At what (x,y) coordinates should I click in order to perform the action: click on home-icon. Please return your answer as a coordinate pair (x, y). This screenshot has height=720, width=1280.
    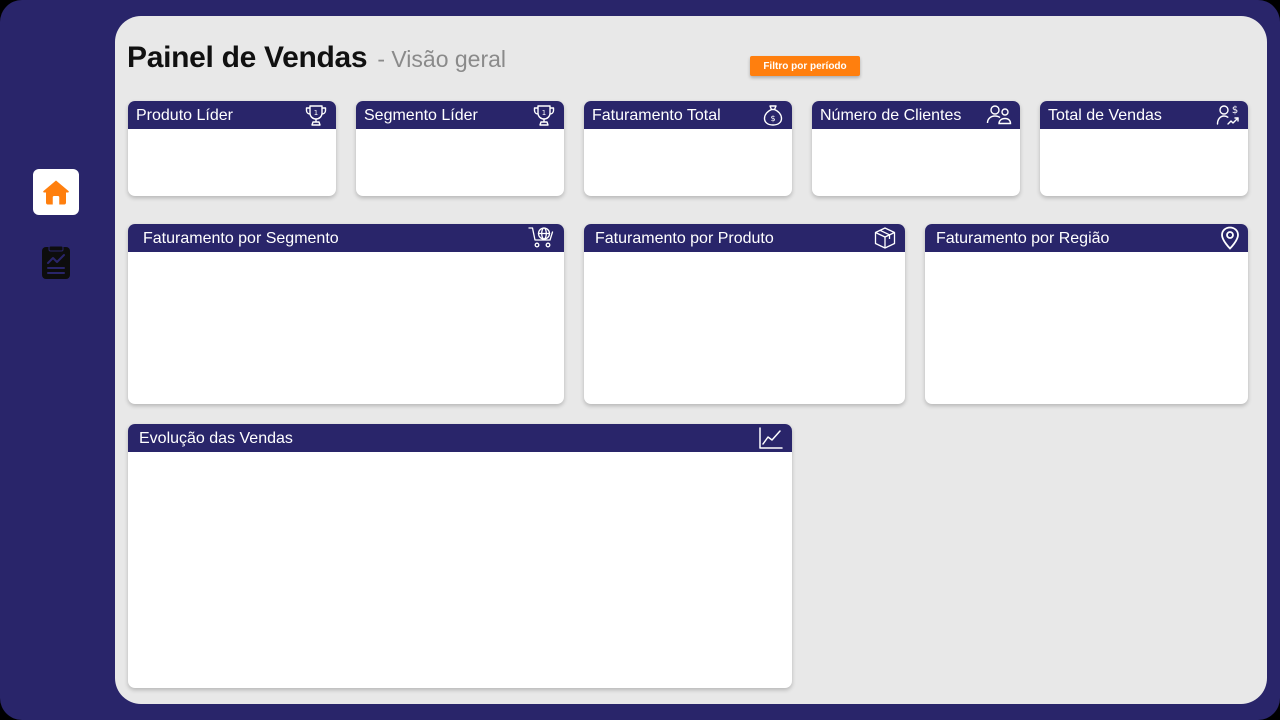
    Looking at the image, I should click on (56, 192).